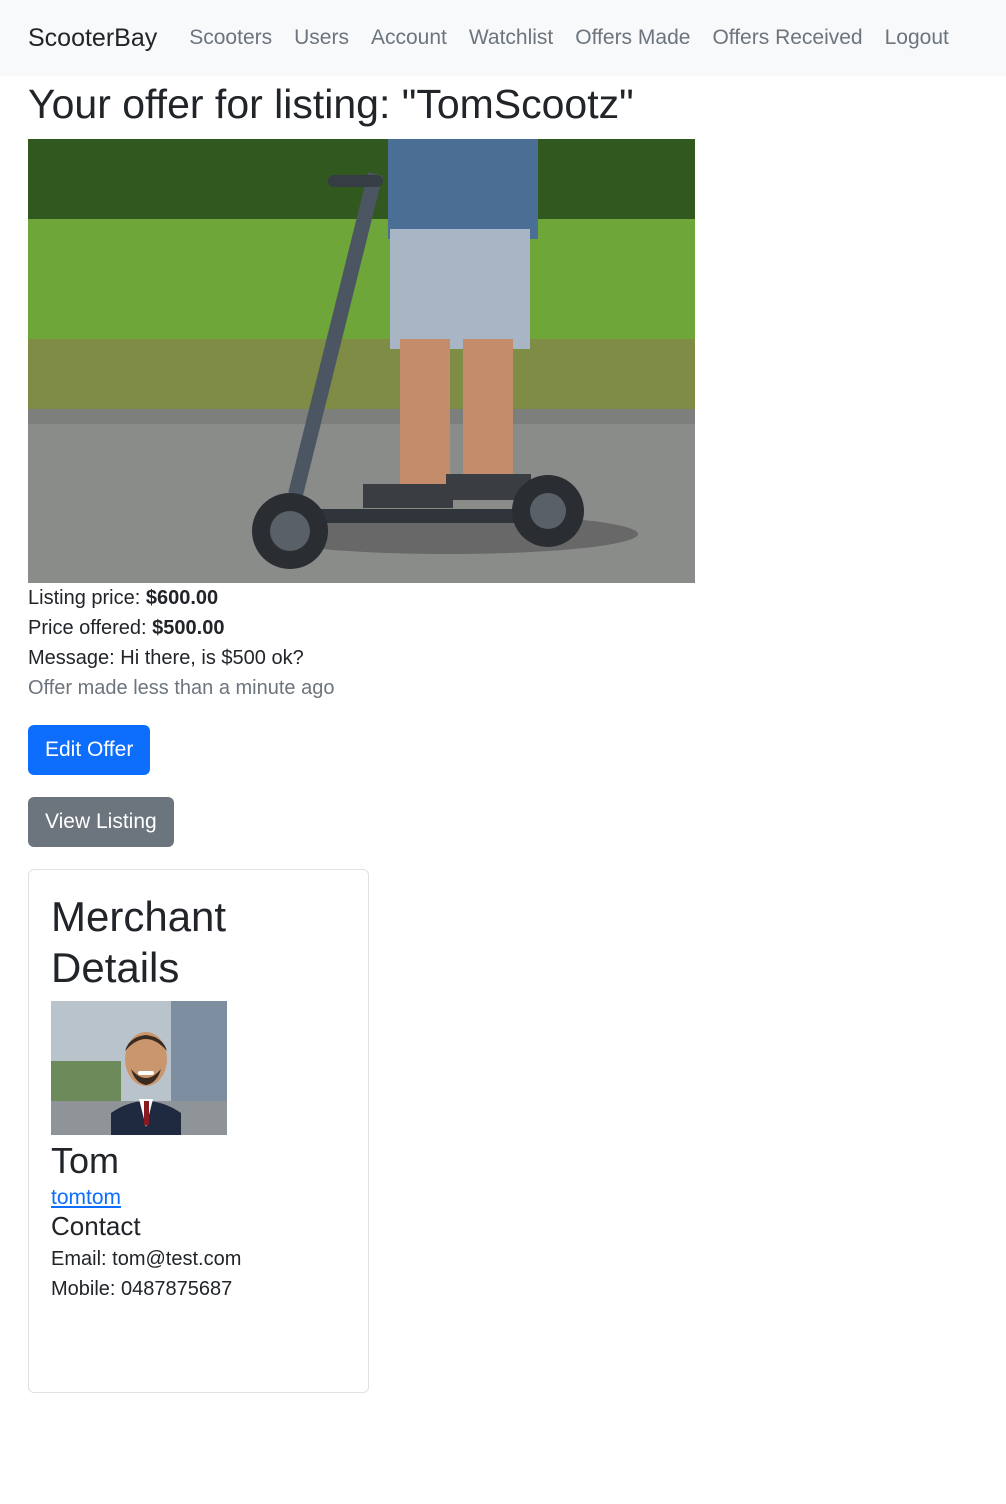  What do you see at coordinates (188, 628) in the screenshot?
I see `price-offered-value: $500.00` at bounding box center [188, 628].